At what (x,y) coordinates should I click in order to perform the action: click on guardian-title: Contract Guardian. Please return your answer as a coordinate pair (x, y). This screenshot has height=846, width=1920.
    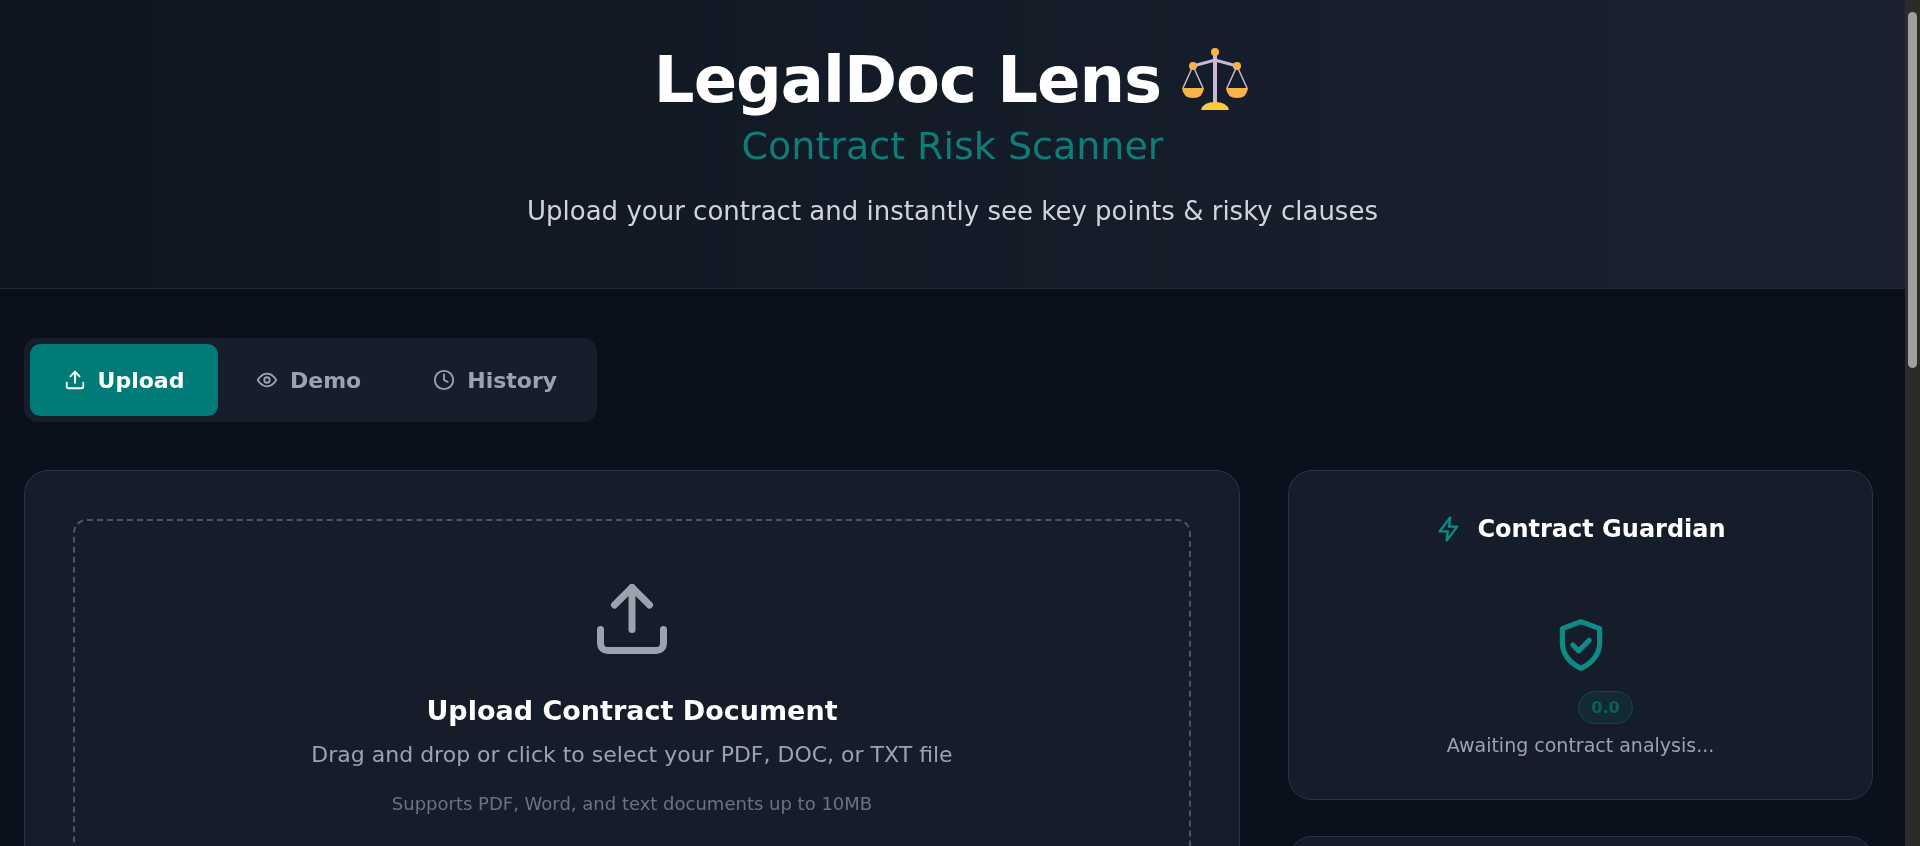
    Looking at the image, I should click on (1601, 529).